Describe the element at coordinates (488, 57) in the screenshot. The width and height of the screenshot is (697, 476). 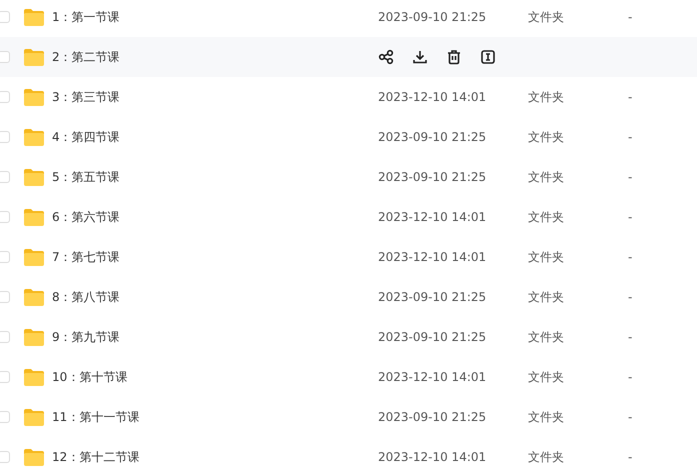
I see `rename-icon` at that location.